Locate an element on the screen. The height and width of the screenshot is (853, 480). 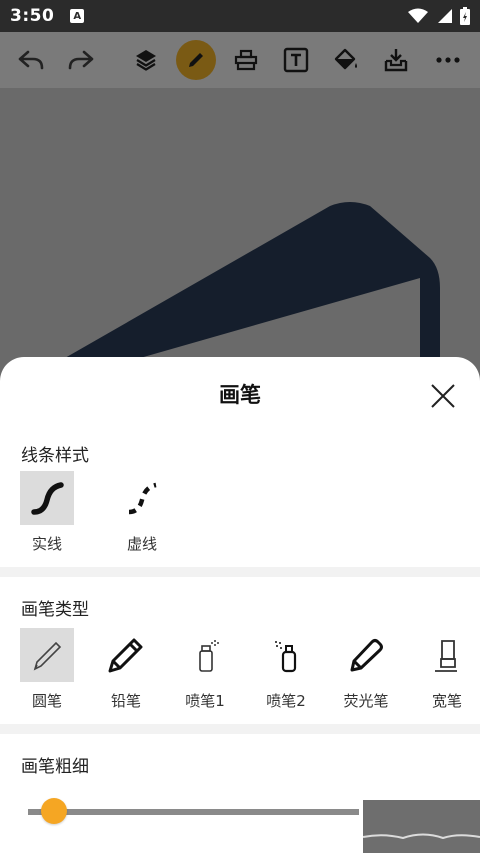
eraser-button is located at coordinates (246, 60).